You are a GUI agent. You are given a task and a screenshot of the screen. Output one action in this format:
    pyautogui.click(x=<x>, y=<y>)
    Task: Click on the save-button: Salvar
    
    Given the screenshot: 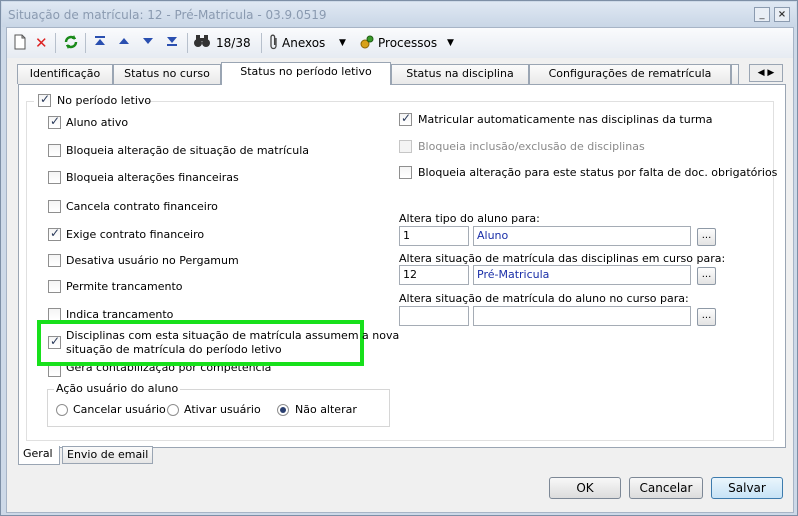 What is the action you would take?
    pyautogui.click(x=747, y=488)
    